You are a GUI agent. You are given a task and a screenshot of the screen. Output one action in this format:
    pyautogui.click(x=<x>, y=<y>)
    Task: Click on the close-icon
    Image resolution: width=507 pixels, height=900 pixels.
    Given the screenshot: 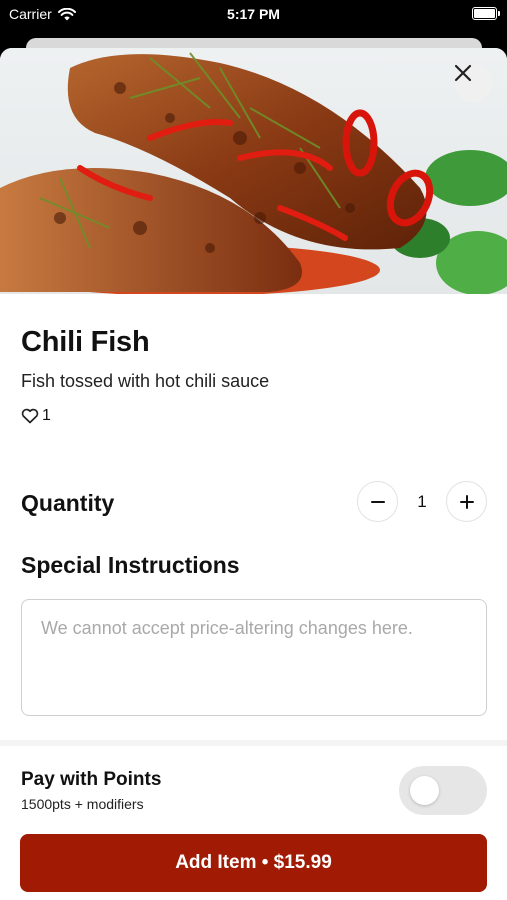 What is the action you would take?
    pyautogui.click(x=463, y=73)
    